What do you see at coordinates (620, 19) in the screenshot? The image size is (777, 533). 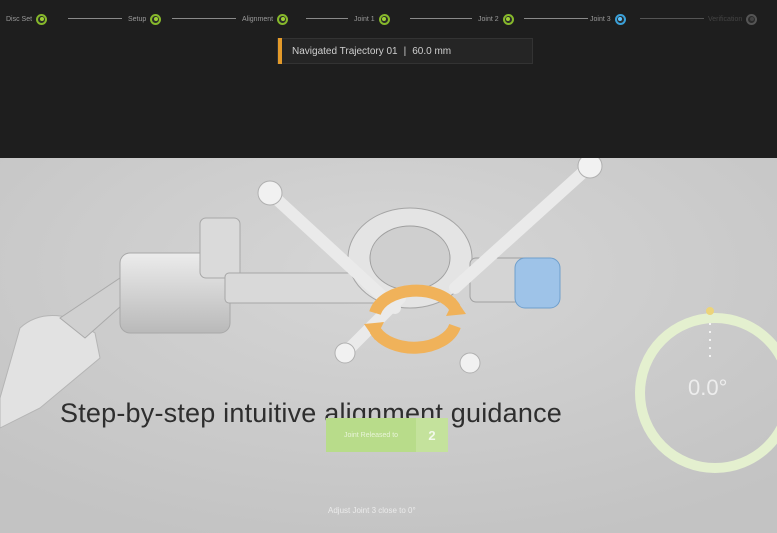 I see `current-step-icon` at bounding box center [620, 19].